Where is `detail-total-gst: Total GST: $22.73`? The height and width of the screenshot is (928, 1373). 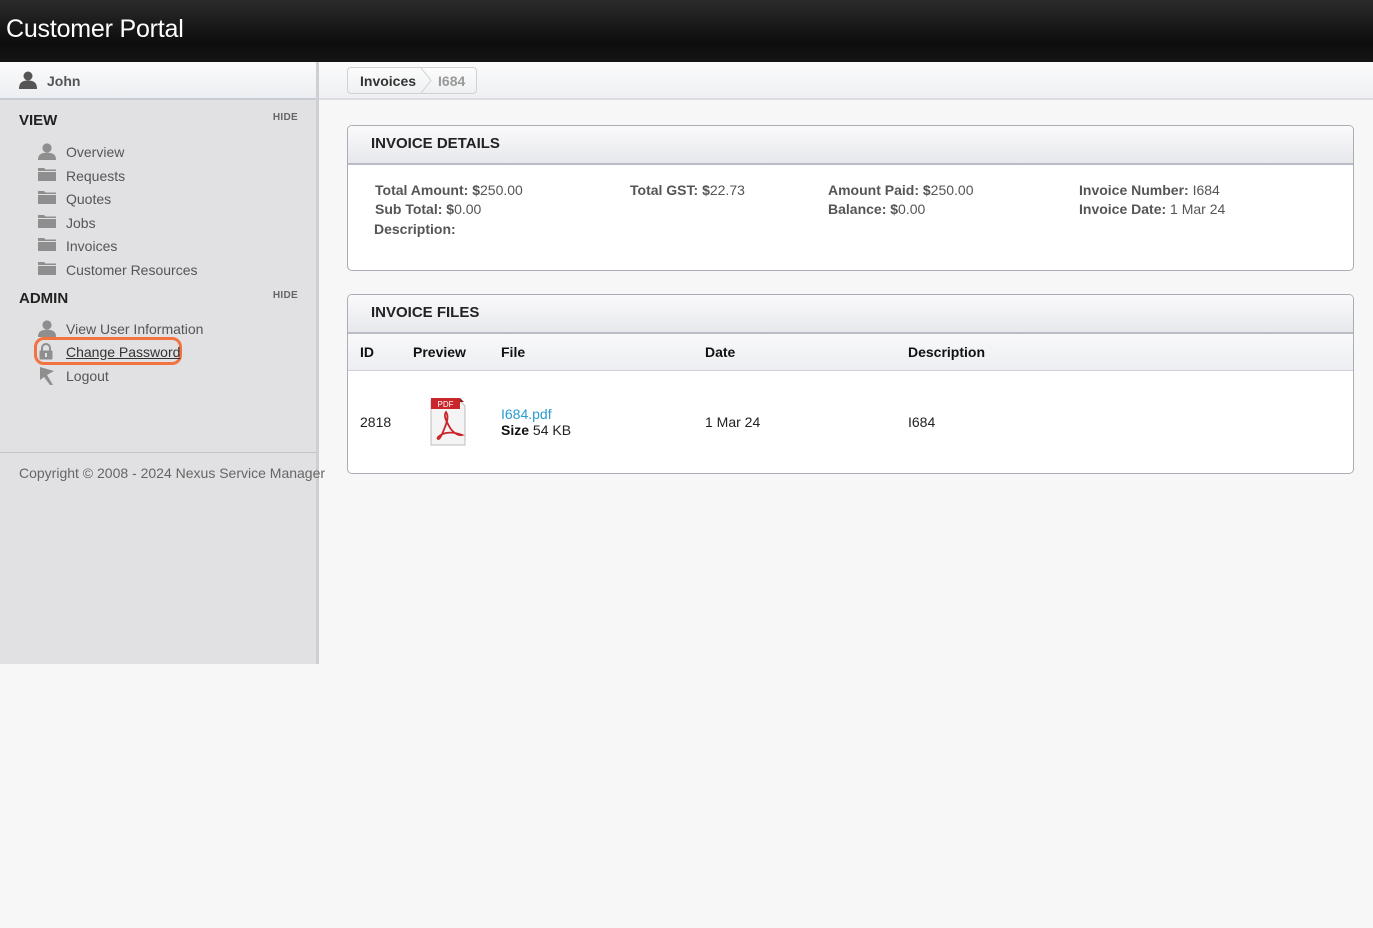 detail-total-gst: Total GST: $22.73 is located at coordinates (687, 190).